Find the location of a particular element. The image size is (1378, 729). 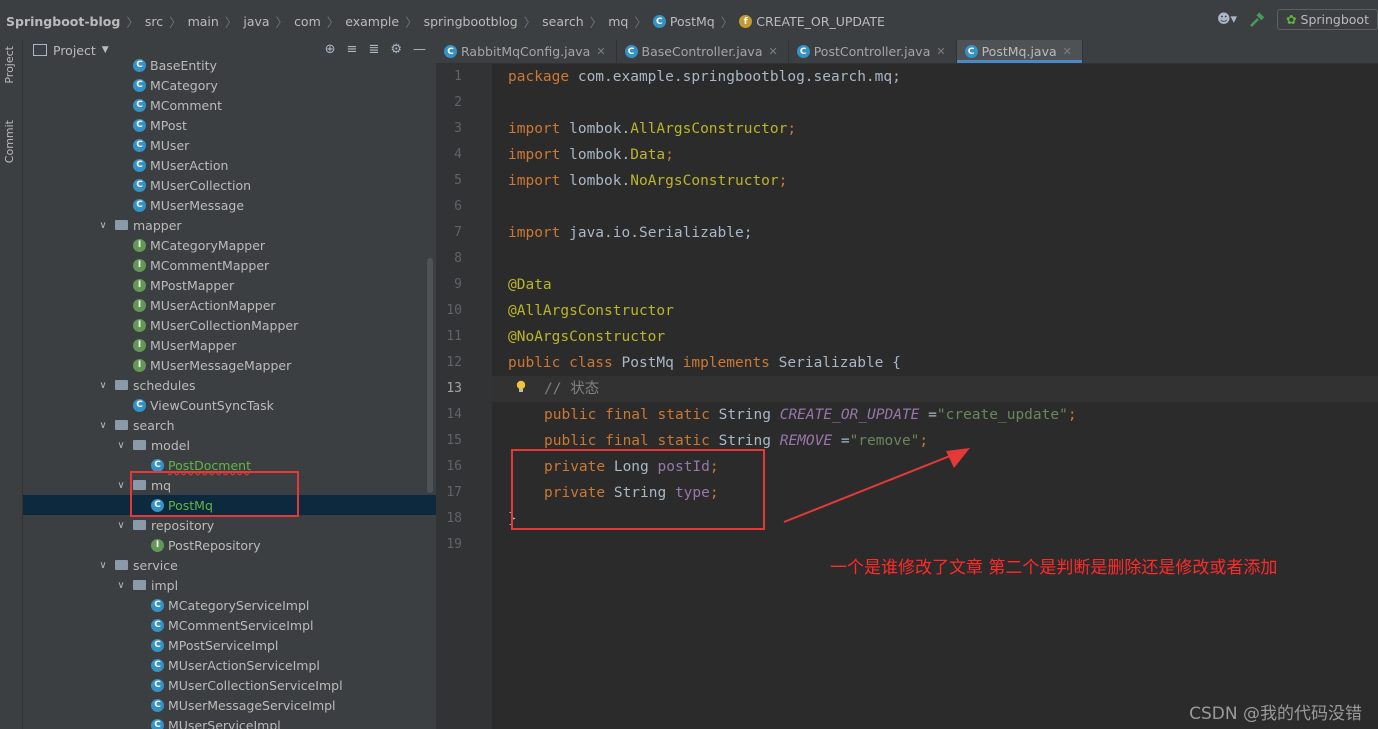

project-tool-tab: Project is located at coordinates (9, 65).